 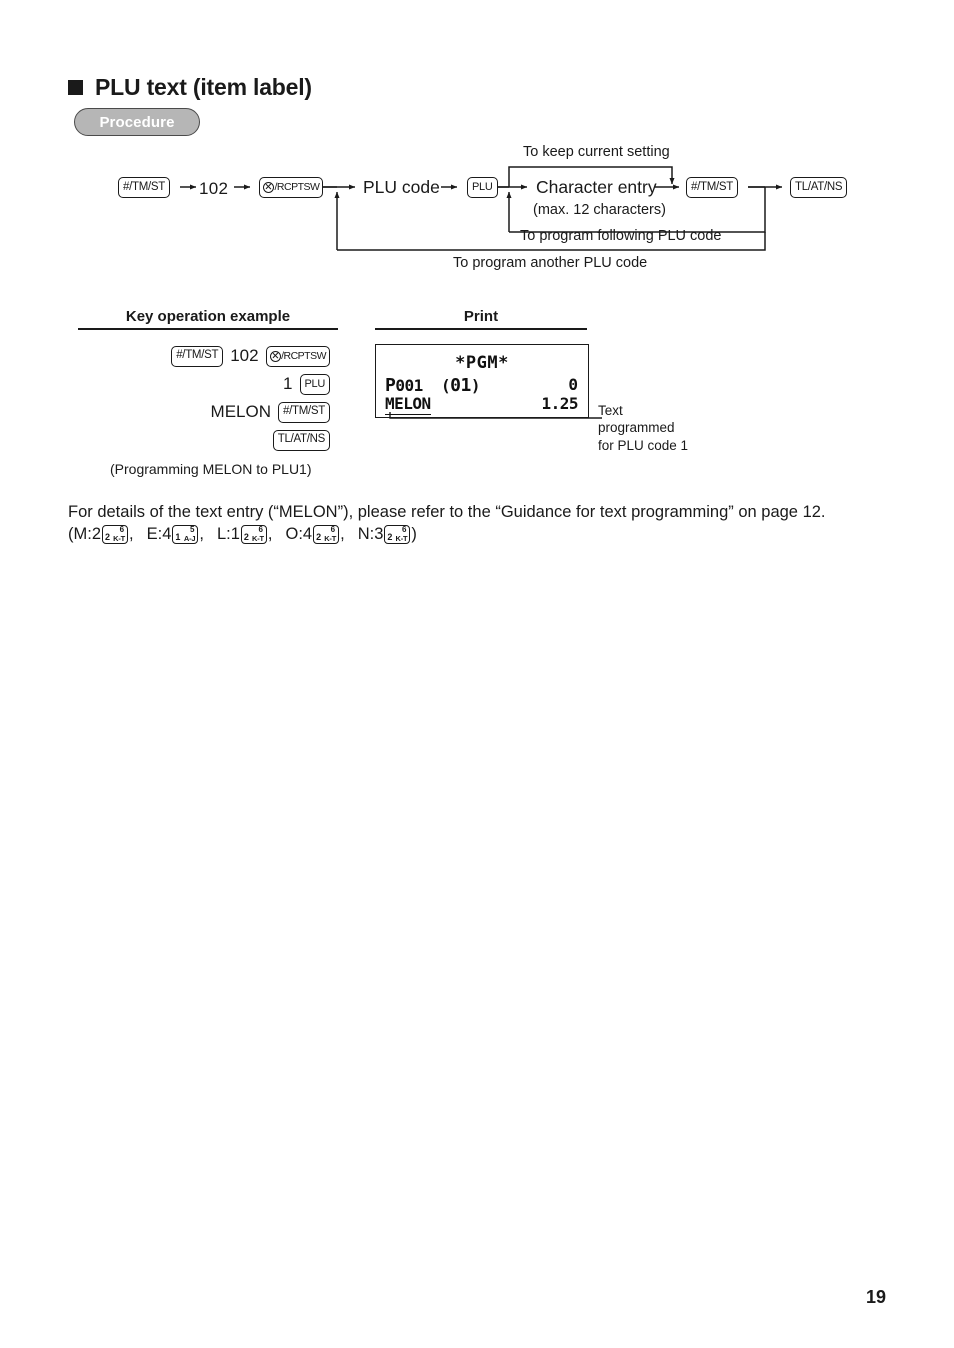 I want to click on key-operation-row: MELON #/TM/ST, so click(x=225, y=412).